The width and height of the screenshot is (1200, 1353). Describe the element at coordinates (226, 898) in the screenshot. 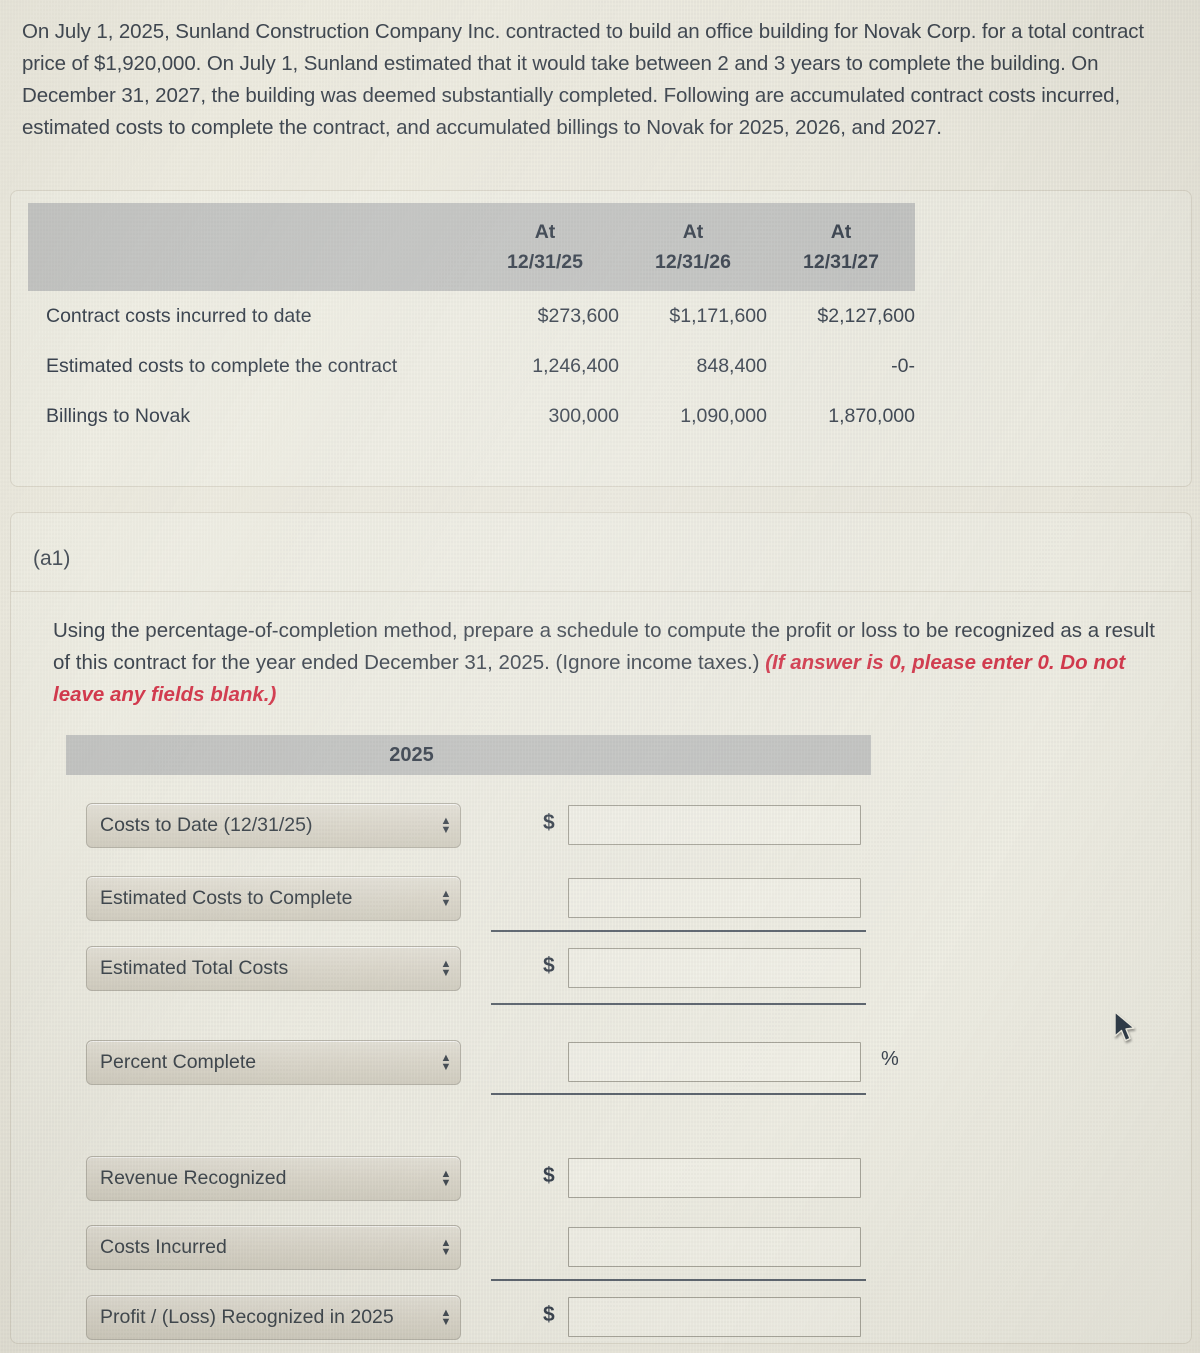

I see `account-select-label: Estimated Costs to Complete` at that location.